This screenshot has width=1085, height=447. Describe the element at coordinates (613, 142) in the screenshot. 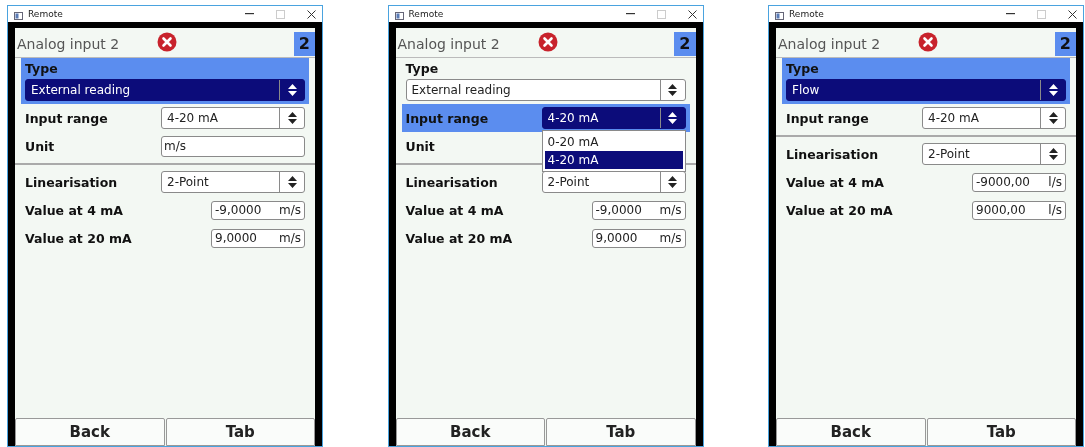

I see `dropdown-option: 0-20 mA` at that location.